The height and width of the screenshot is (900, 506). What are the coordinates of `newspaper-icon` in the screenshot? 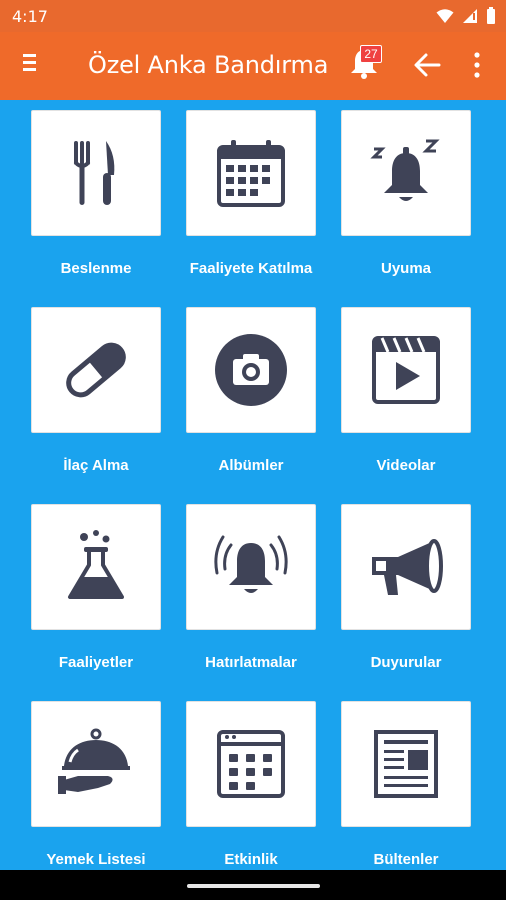 It's located at (406, 764).